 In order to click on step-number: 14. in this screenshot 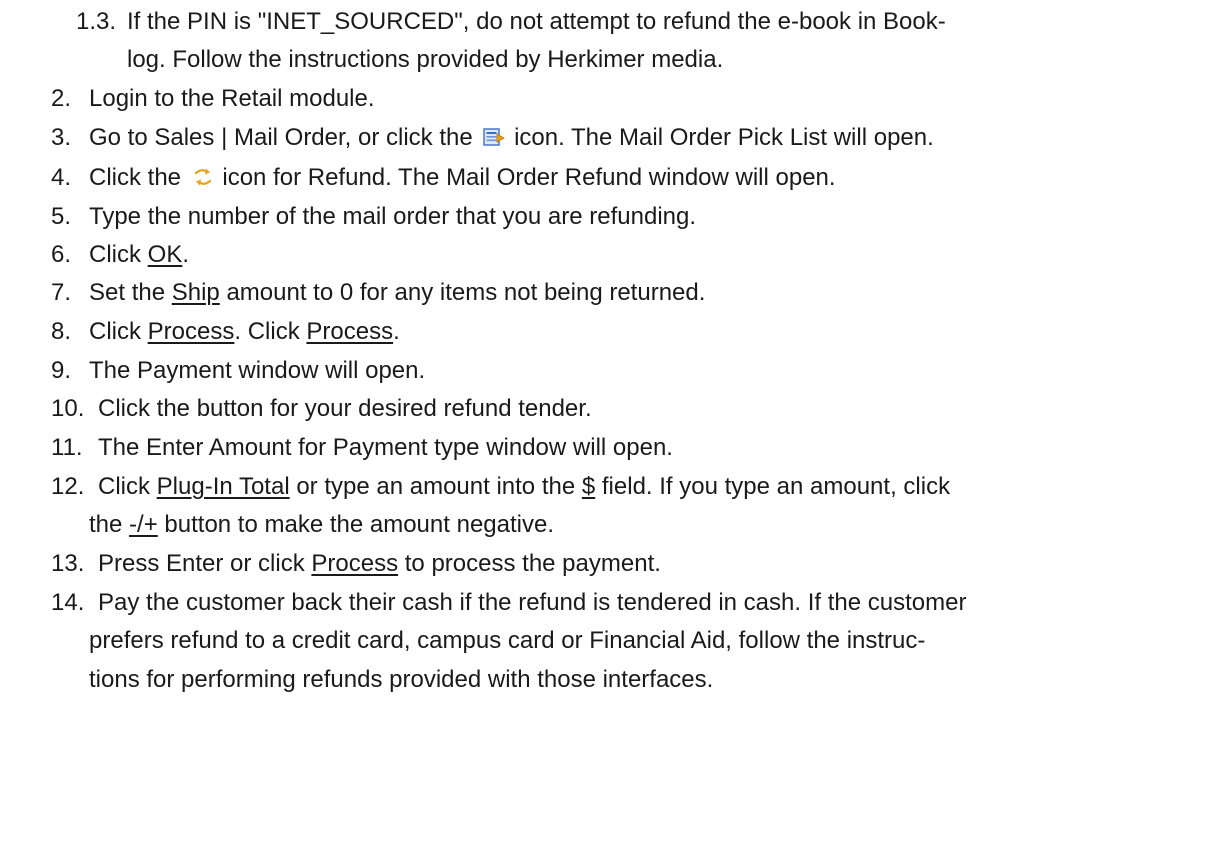, I will do `click(68, 602)`.